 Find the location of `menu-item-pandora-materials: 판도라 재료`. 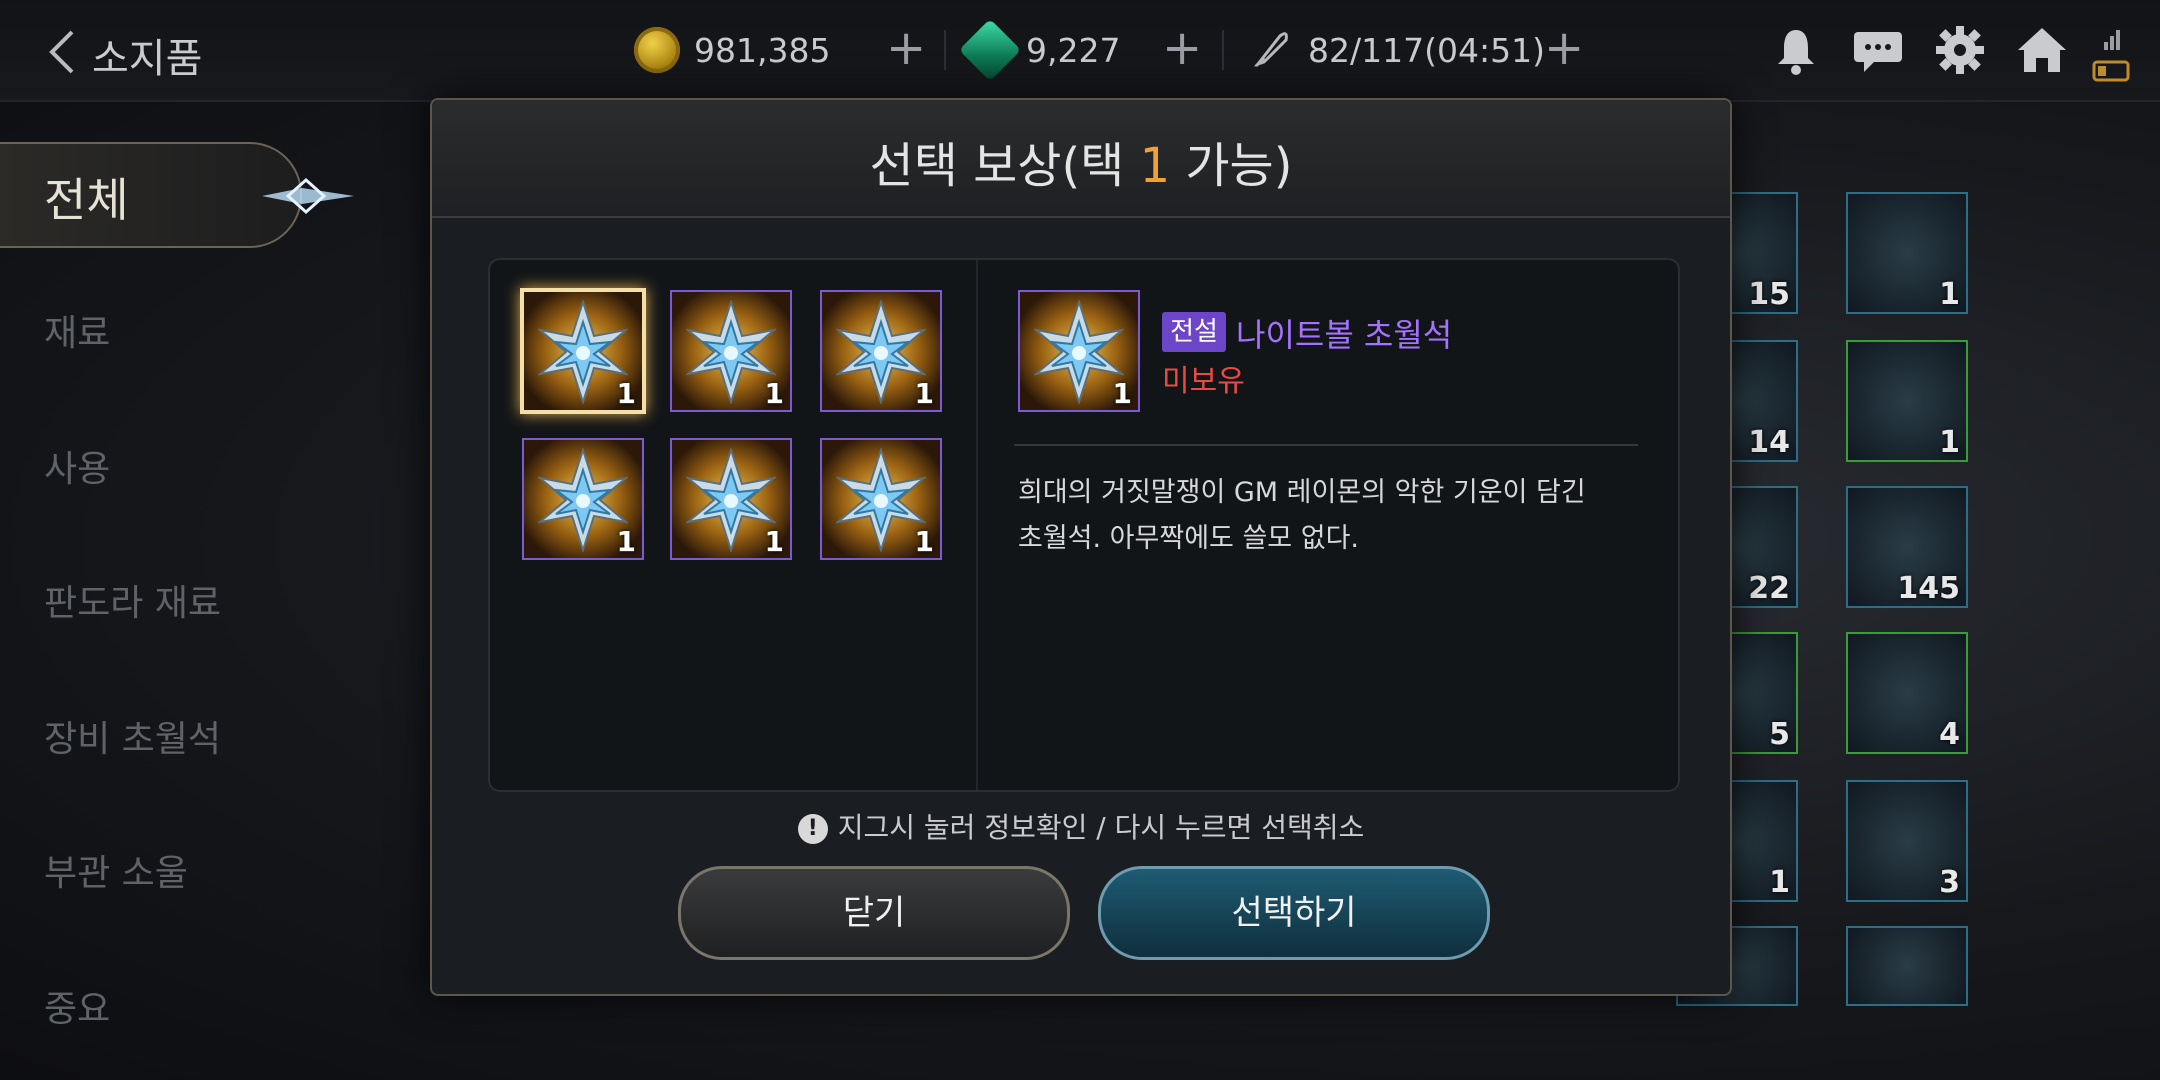

menu-item-pandora-materials: 판도라 재료 is located at coordinates (132, 600).